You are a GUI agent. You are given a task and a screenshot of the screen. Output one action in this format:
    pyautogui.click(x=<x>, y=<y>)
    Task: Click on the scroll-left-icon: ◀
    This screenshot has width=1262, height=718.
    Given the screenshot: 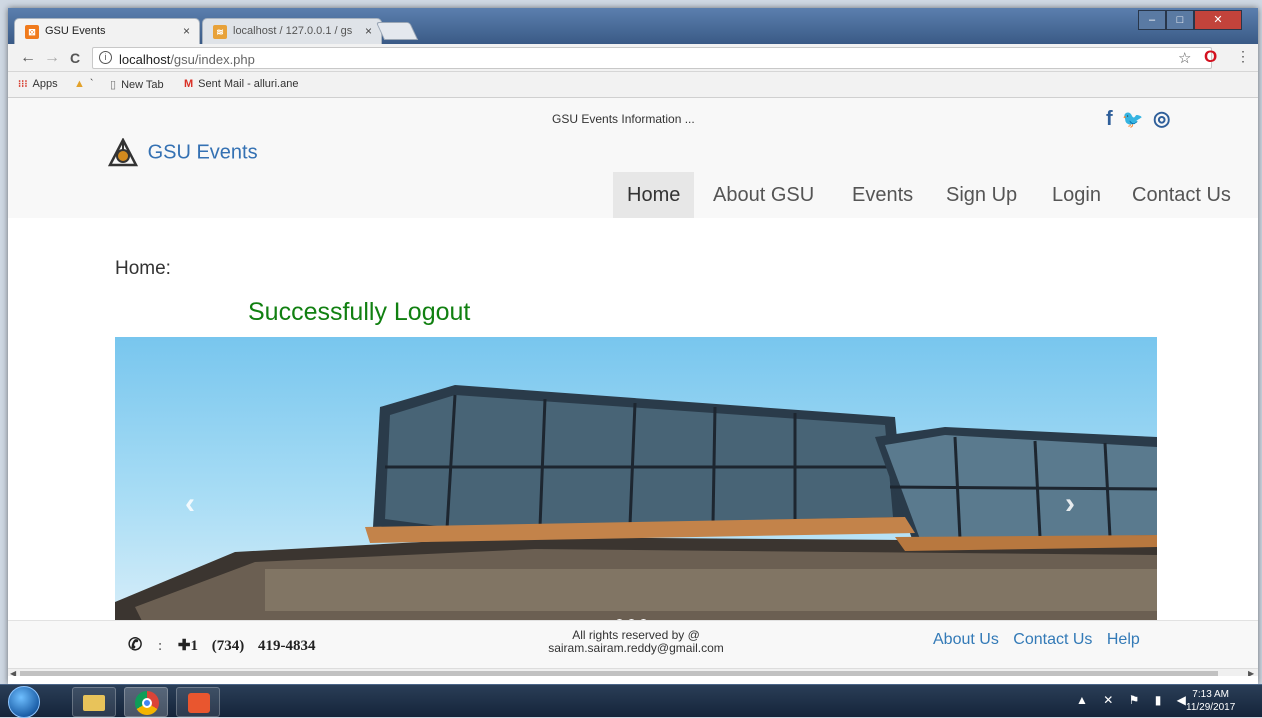 What is the action you would take?
    pyautogui.click(x=13, y=672)
    